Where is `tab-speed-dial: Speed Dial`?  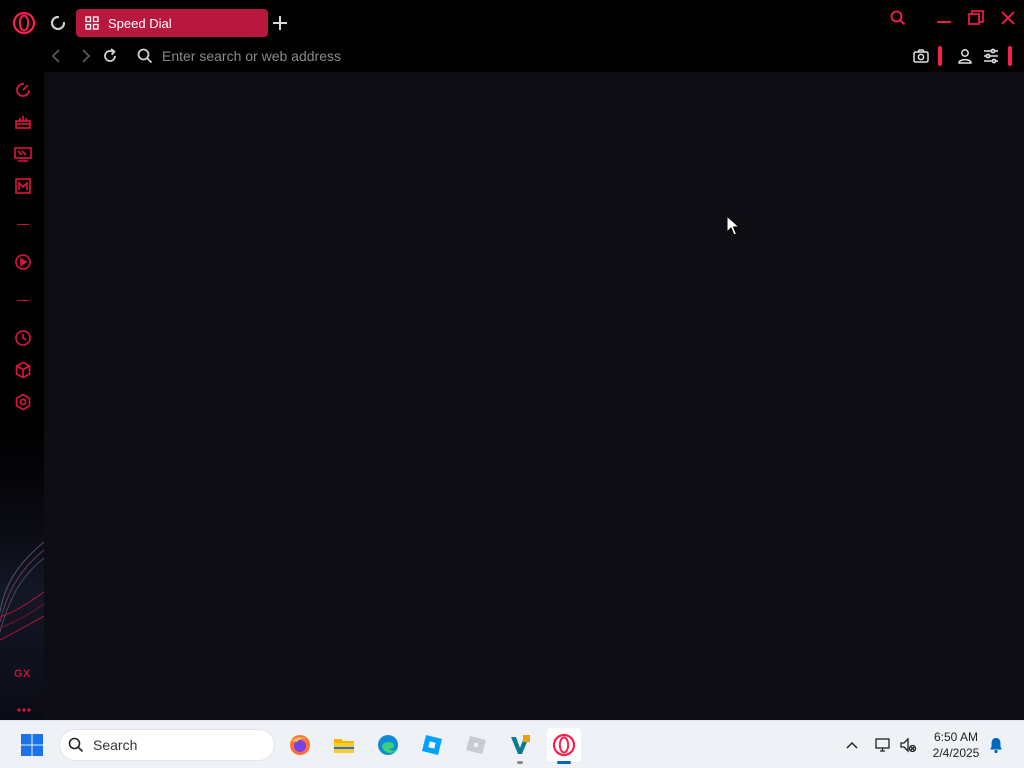 tab-speed-dial: Speed Dial is located at coordinates (172, 23).